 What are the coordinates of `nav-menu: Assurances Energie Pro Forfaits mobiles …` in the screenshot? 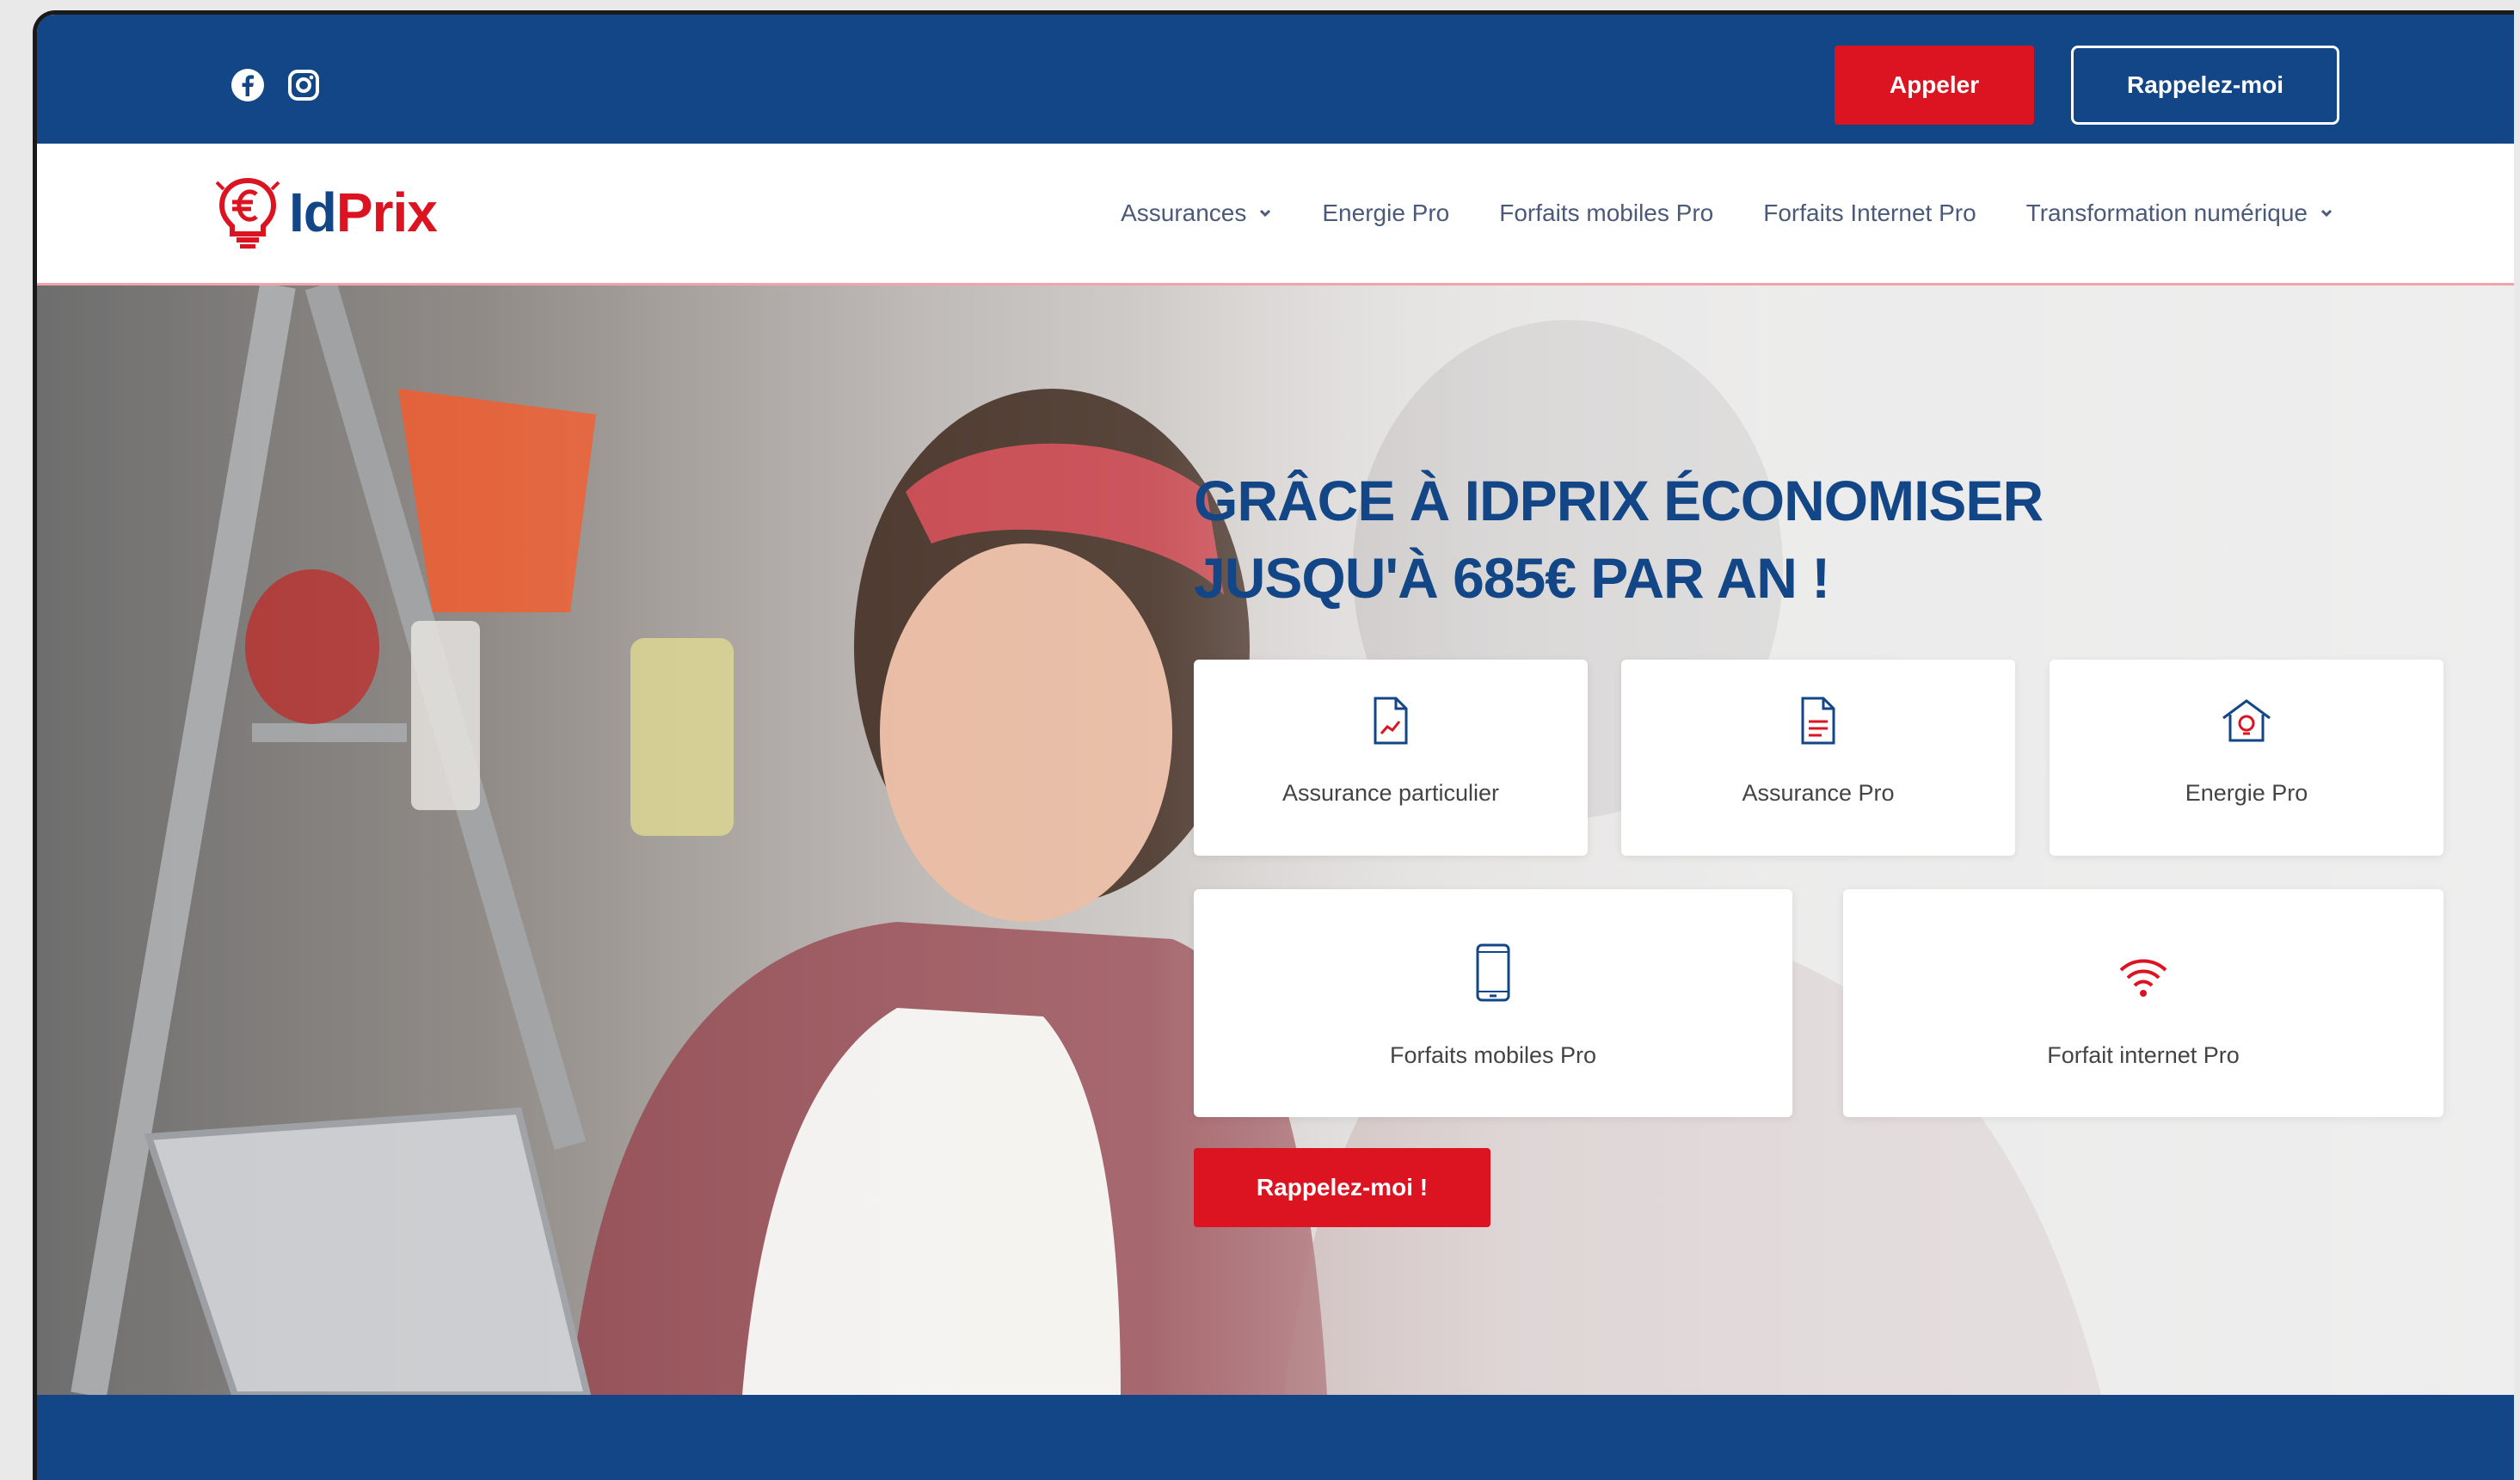 It's located at (1727, 213).